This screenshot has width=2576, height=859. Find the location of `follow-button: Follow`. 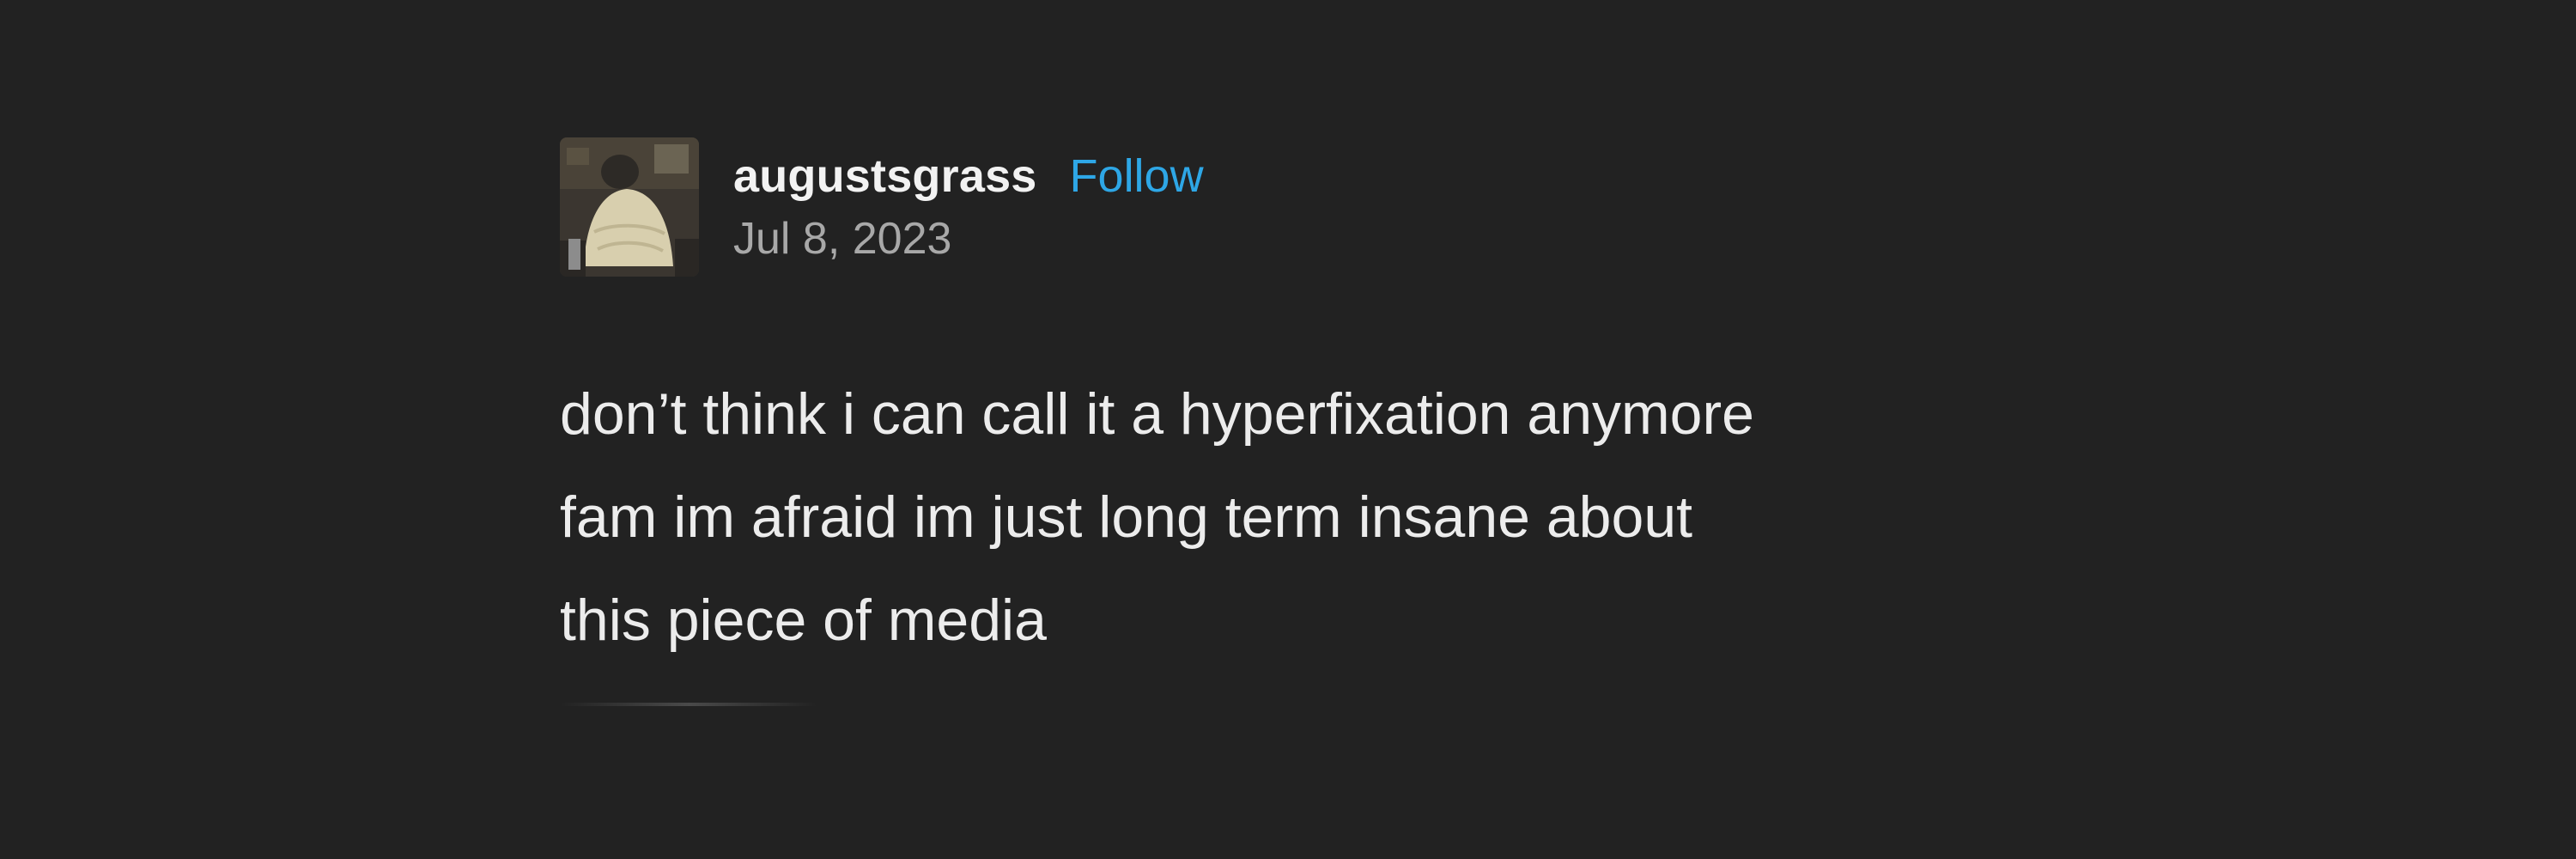

follow-button: Follow is located at coordinates (1137, 176).